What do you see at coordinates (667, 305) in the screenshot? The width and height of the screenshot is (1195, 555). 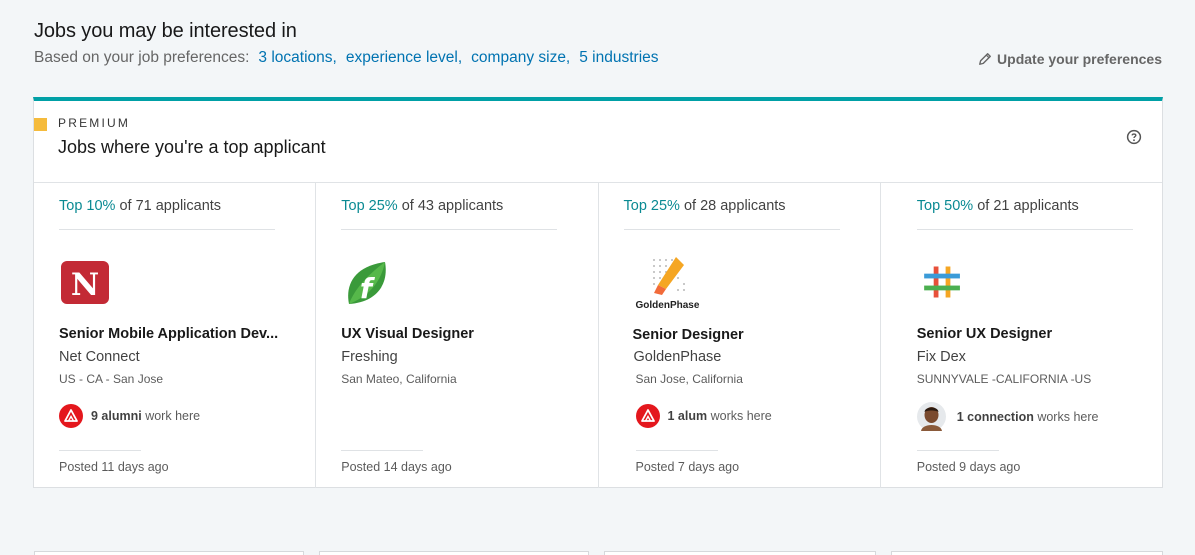 I see `goldenphase-logo-text: GoldenPhase` at bounding box center [667, 305].